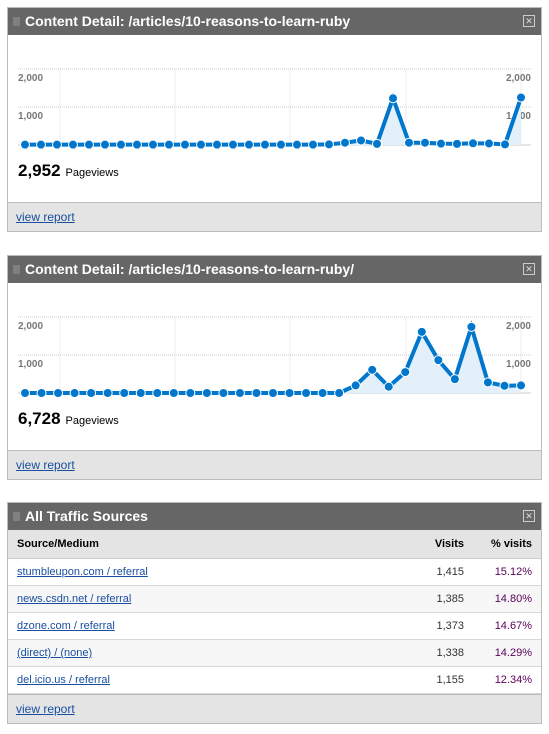 The image size is (549, 734). What do you see at coordinates (439, 653) in the screenshot?
I see `visits-cell: 1,338` at bounding box center [439, 653].